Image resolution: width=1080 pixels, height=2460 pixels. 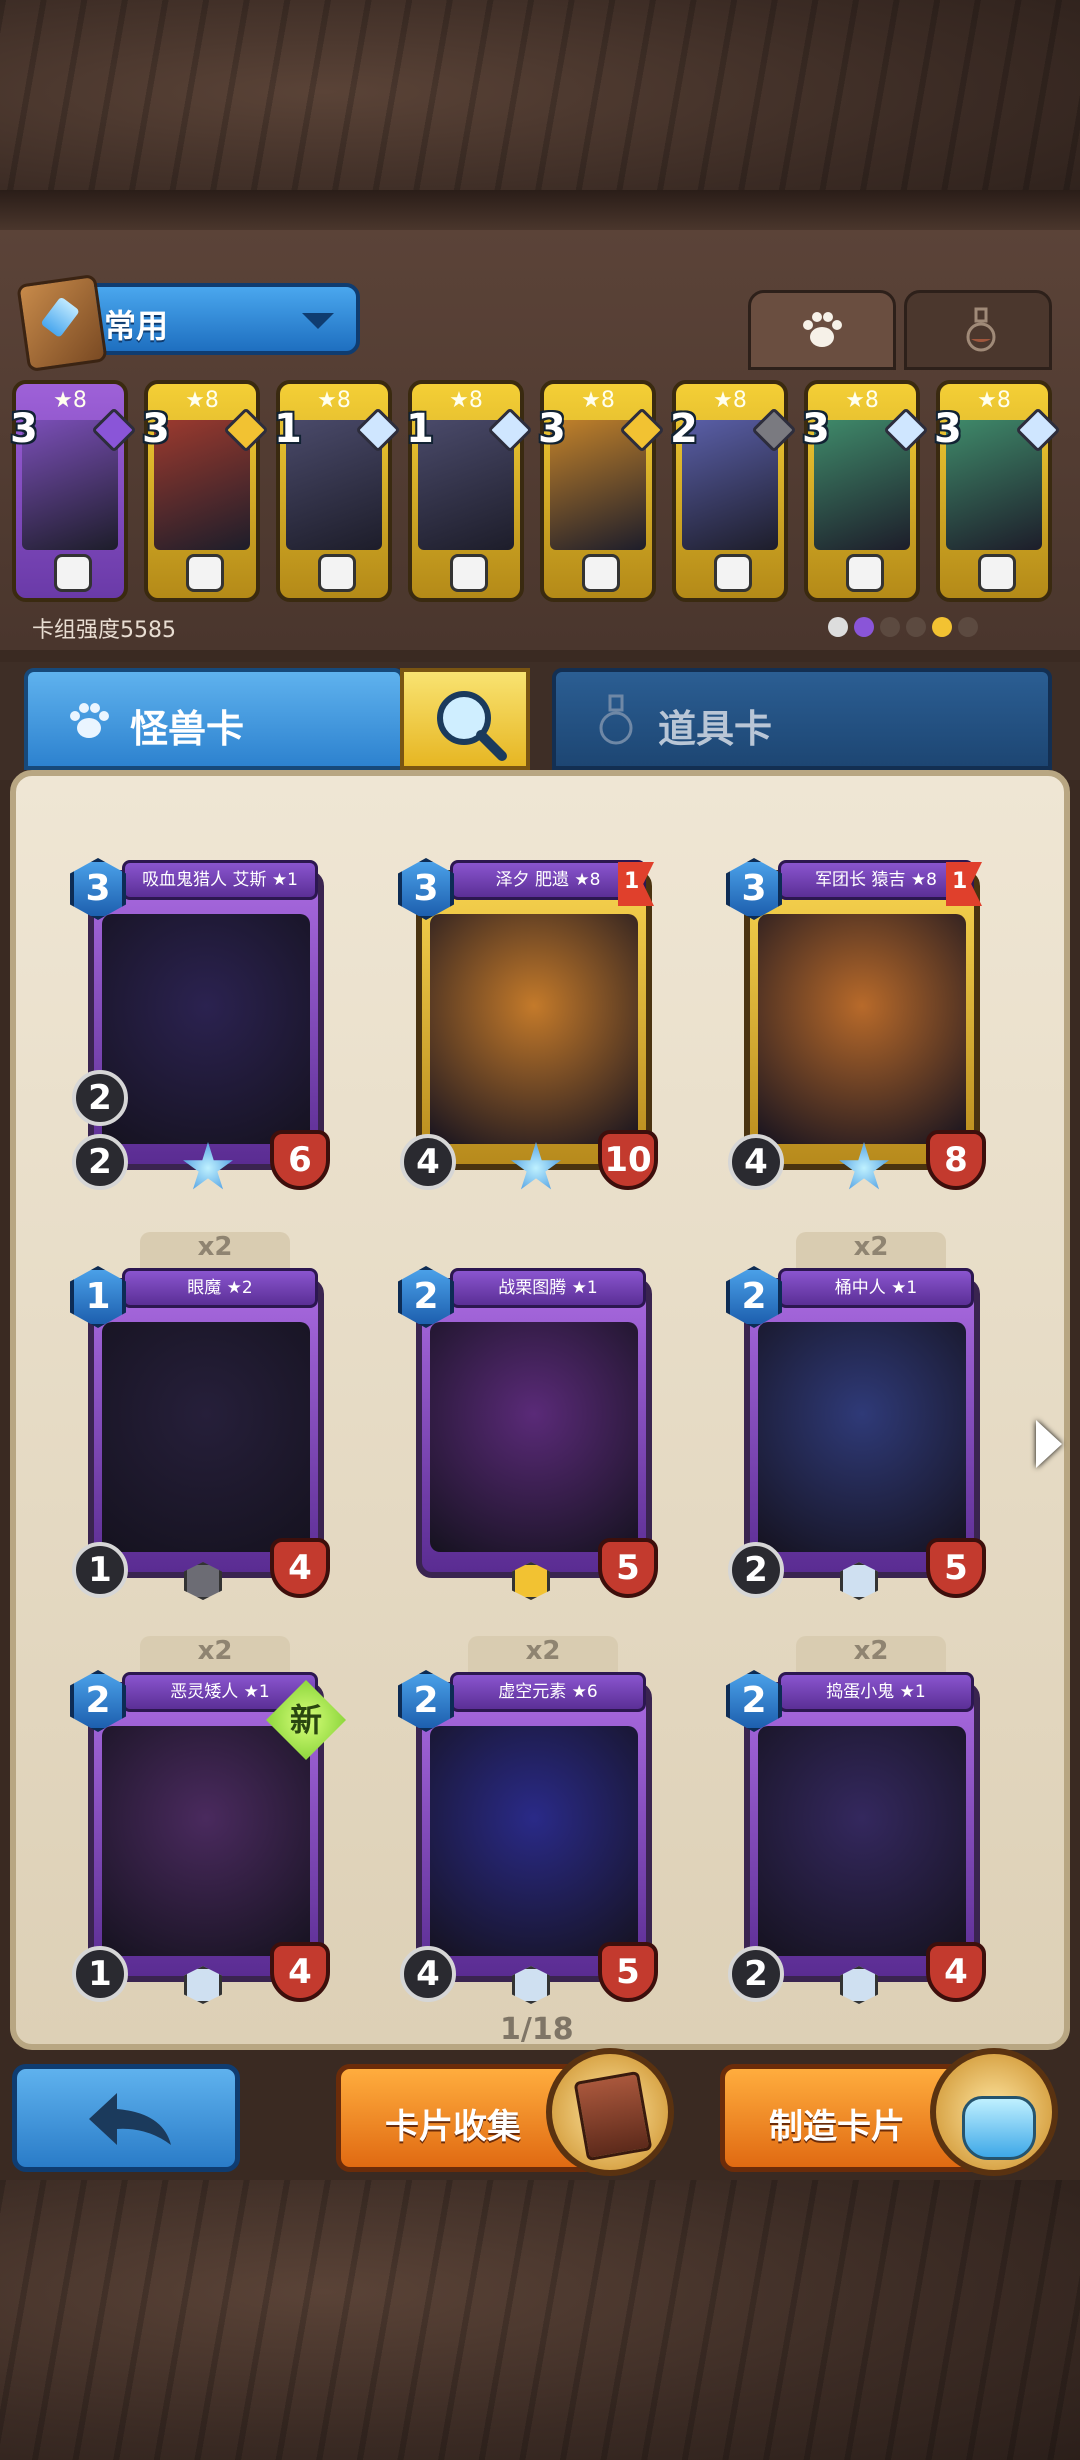 What do you see at coordinates (537, 2029) in the screenshot?
I see `page-indicator: 1/18` at bounding box center [537, 2029].